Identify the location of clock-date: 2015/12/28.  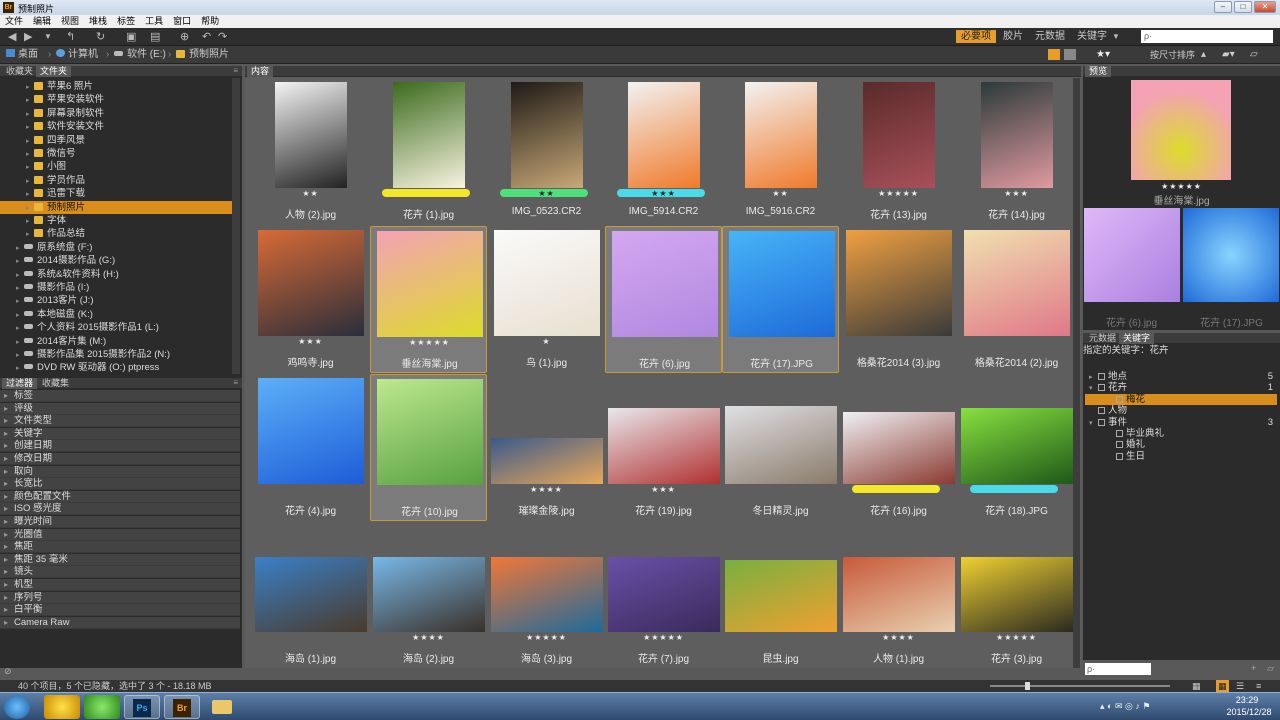
(1249, 712).